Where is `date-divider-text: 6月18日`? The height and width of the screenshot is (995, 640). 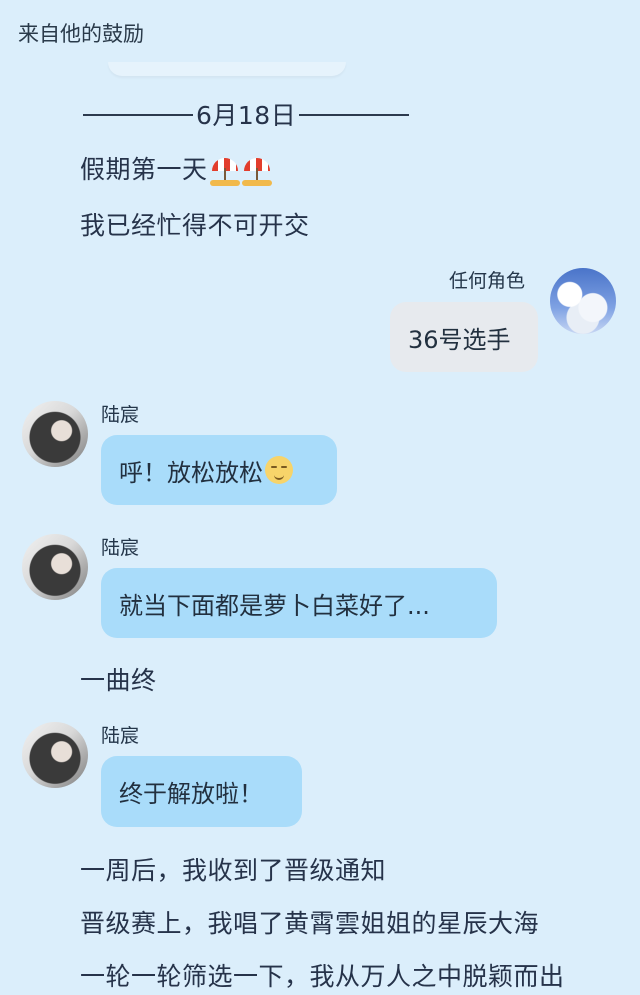 date-divider-text: 6月18日 is located at coordinates (246, 115).